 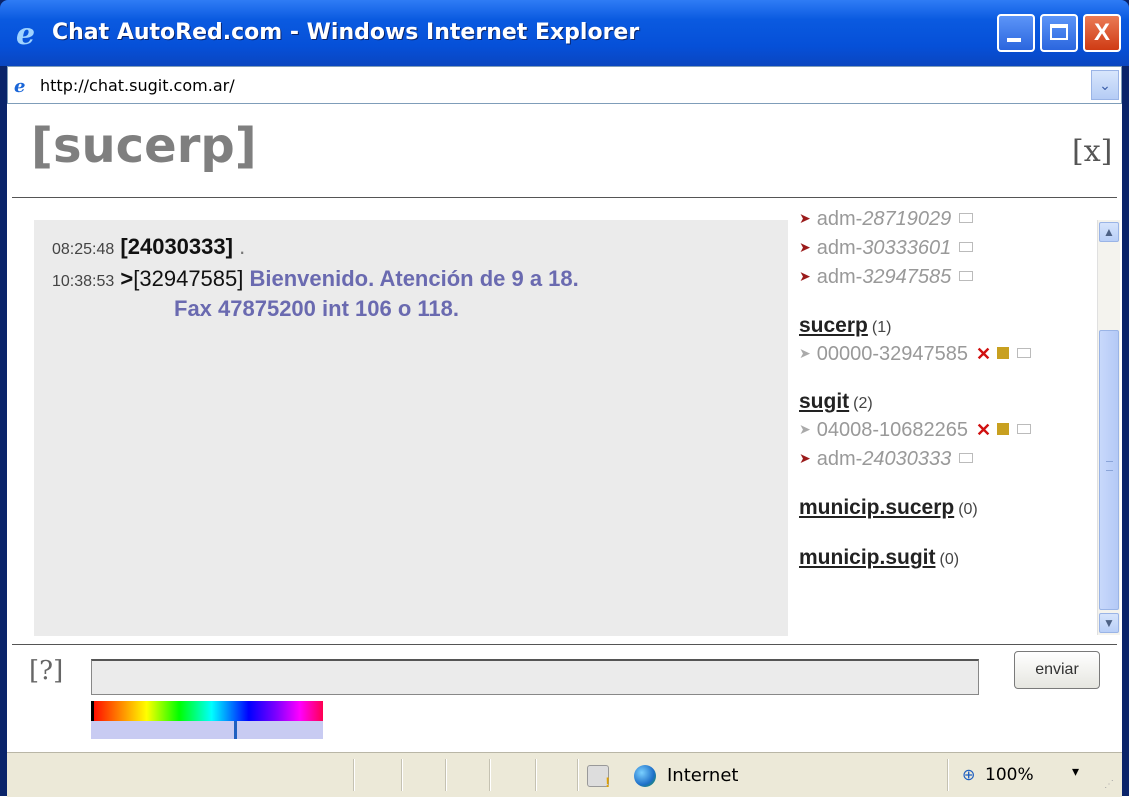 I want to click on group-sucerp: sucerp (1), so click(x=845, y=326).